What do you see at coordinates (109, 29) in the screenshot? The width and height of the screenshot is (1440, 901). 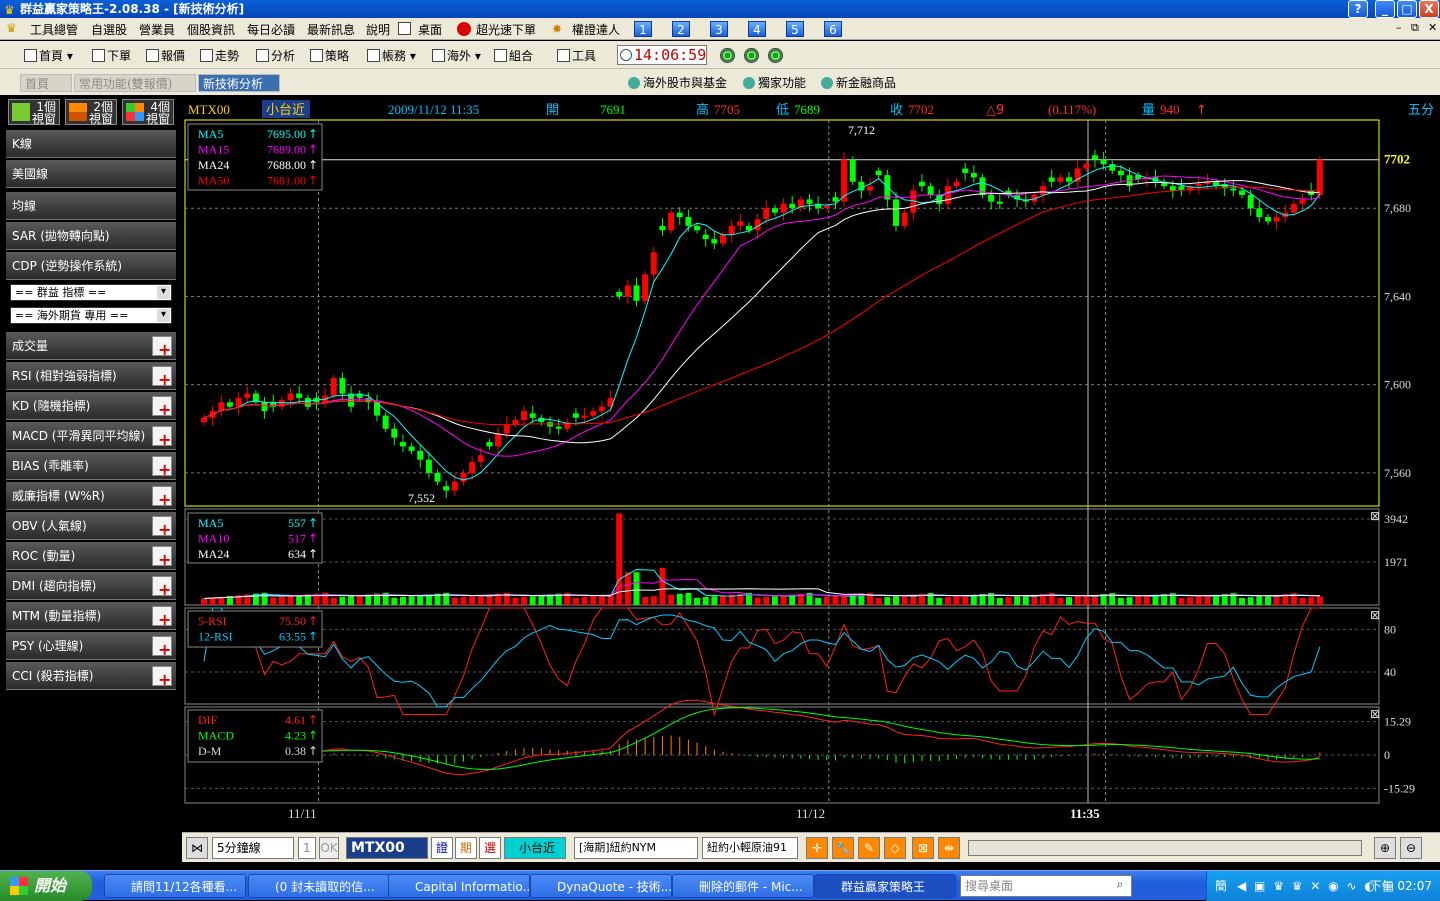 I see `menu-watchlist: 自選股` at bounding box center [109, 29].